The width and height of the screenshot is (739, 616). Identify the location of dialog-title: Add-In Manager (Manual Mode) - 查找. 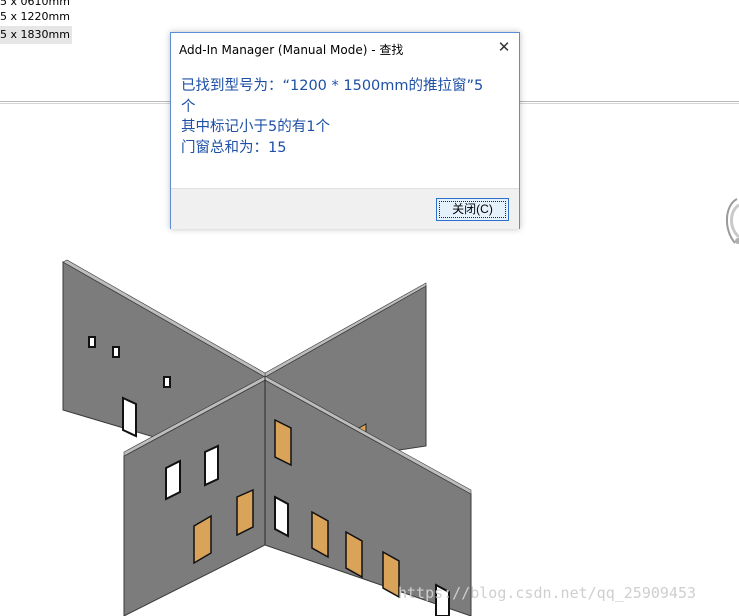
(291, 50).